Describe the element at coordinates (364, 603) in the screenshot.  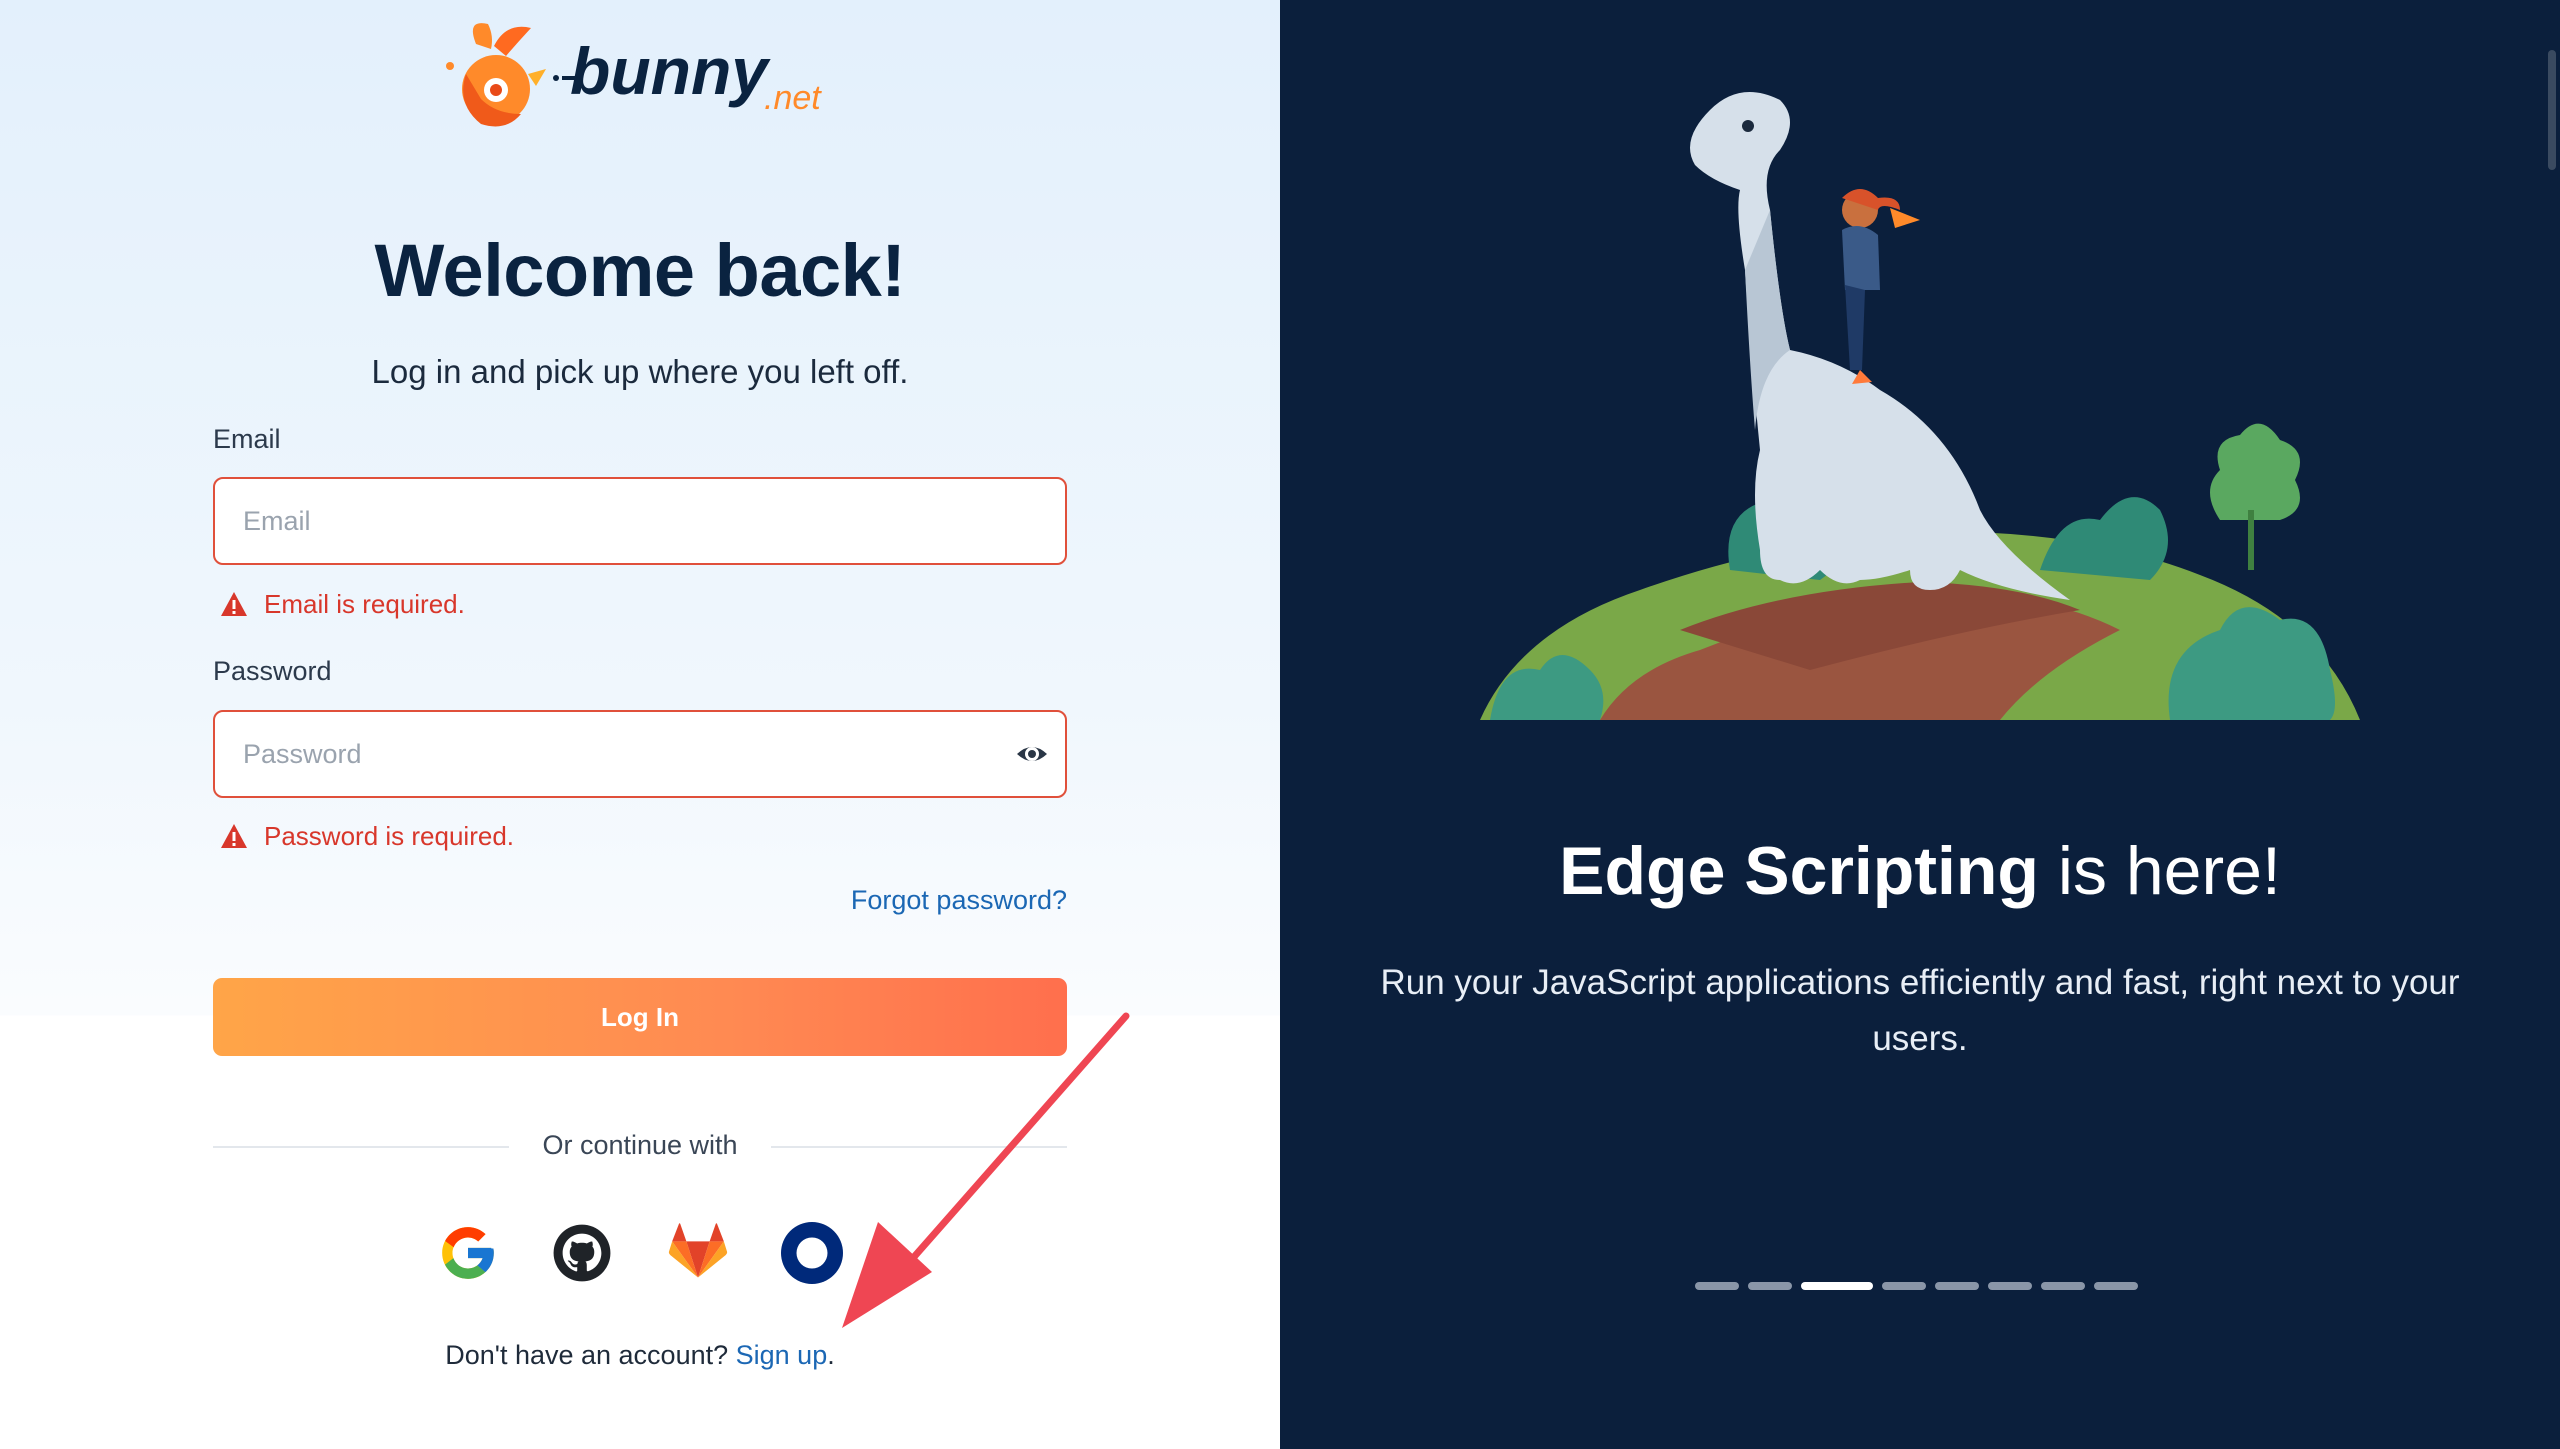
I see `email-error-text: Email is required.` at that location.